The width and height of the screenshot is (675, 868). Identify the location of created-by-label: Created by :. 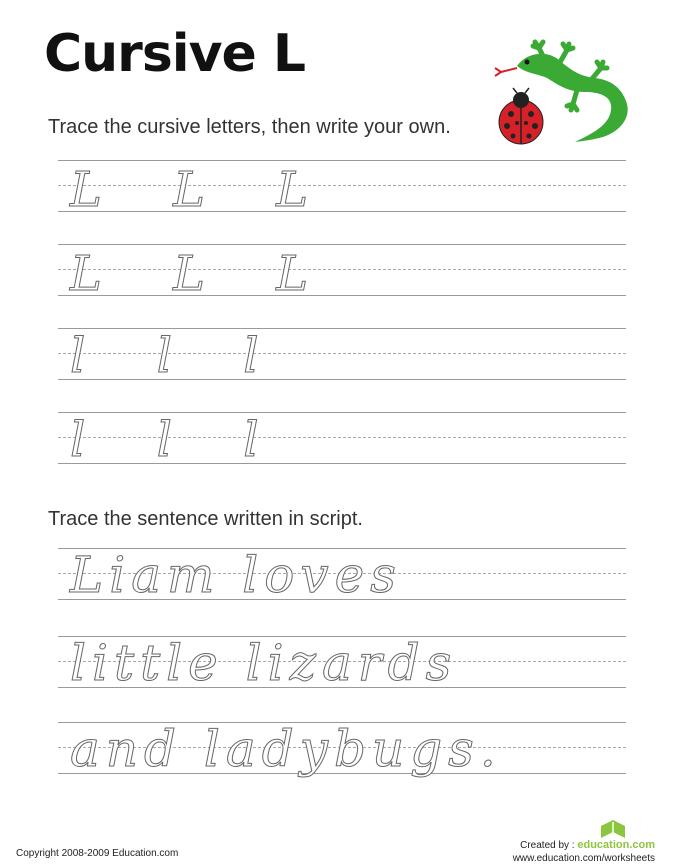
(547, 845).